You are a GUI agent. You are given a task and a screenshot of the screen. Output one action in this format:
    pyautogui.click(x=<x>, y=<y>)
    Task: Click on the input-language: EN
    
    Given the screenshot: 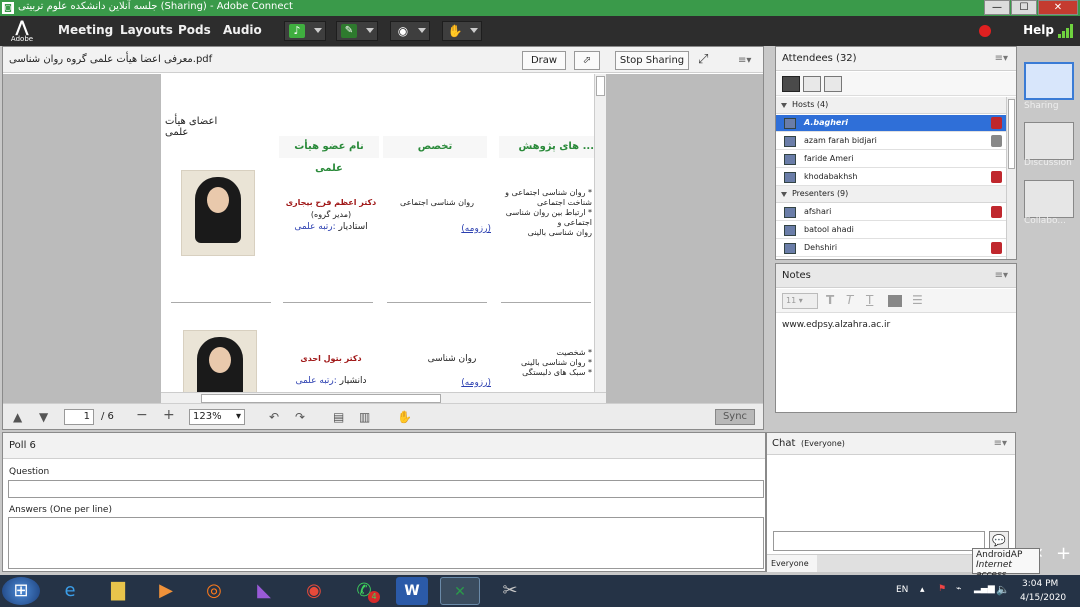 What is the action you would take?
    pyautogui.click(x=902, y=590)
    